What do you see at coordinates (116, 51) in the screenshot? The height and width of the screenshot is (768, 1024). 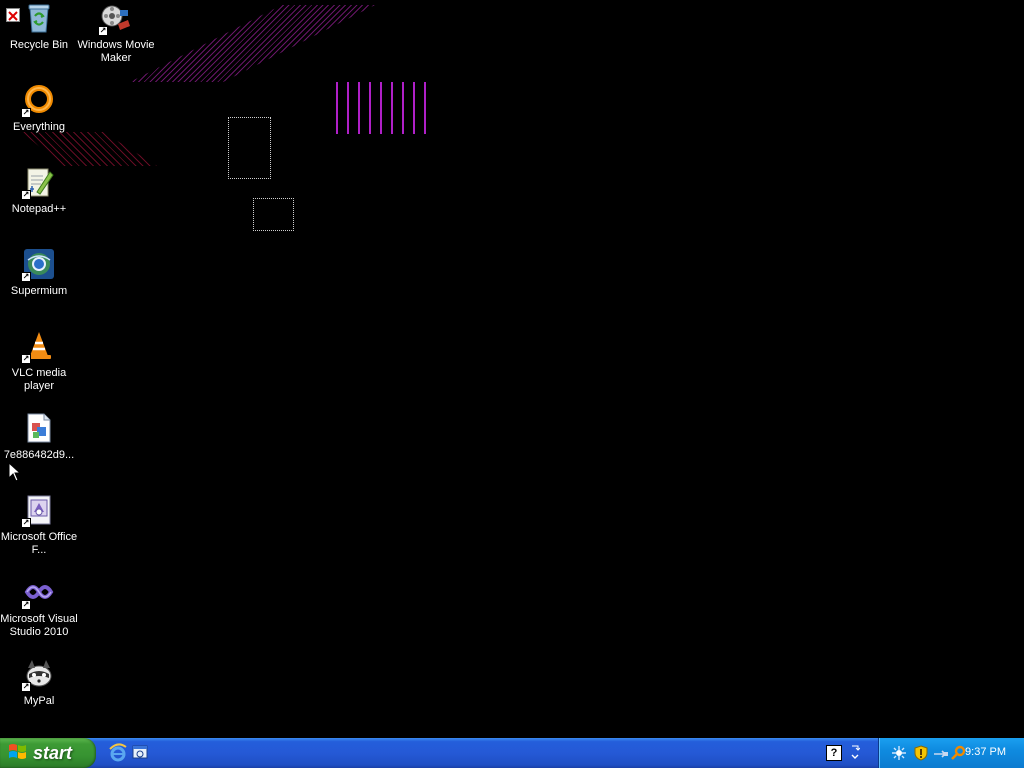 I see `desktop-icon-label: Windows Movie Maker` at bounding box center [116, 51].